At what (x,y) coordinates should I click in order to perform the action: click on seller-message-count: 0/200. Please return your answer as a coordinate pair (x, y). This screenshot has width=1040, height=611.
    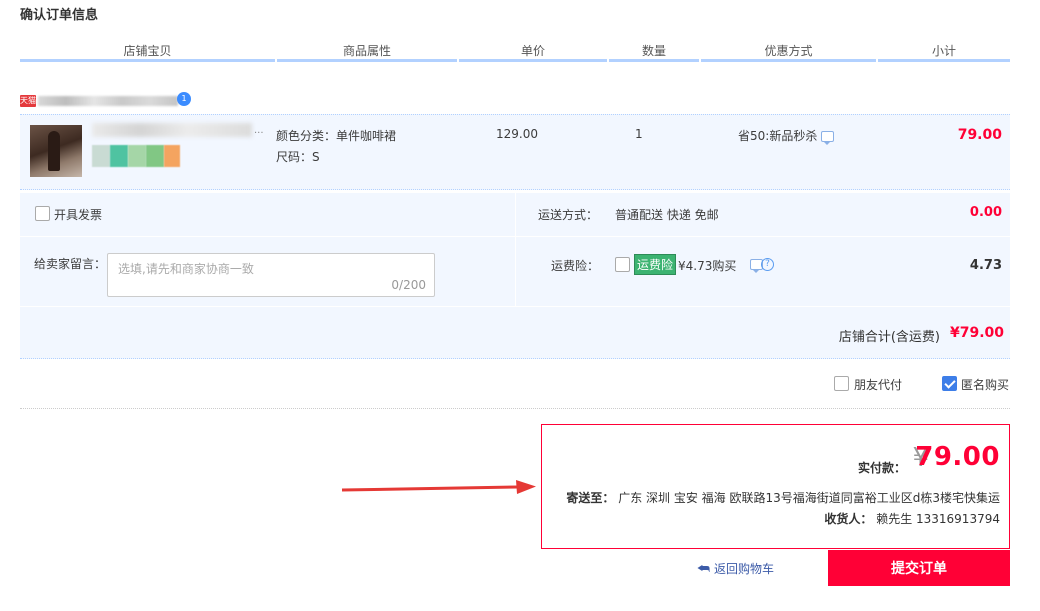
    Looking at the image, I should click on (408, 285).